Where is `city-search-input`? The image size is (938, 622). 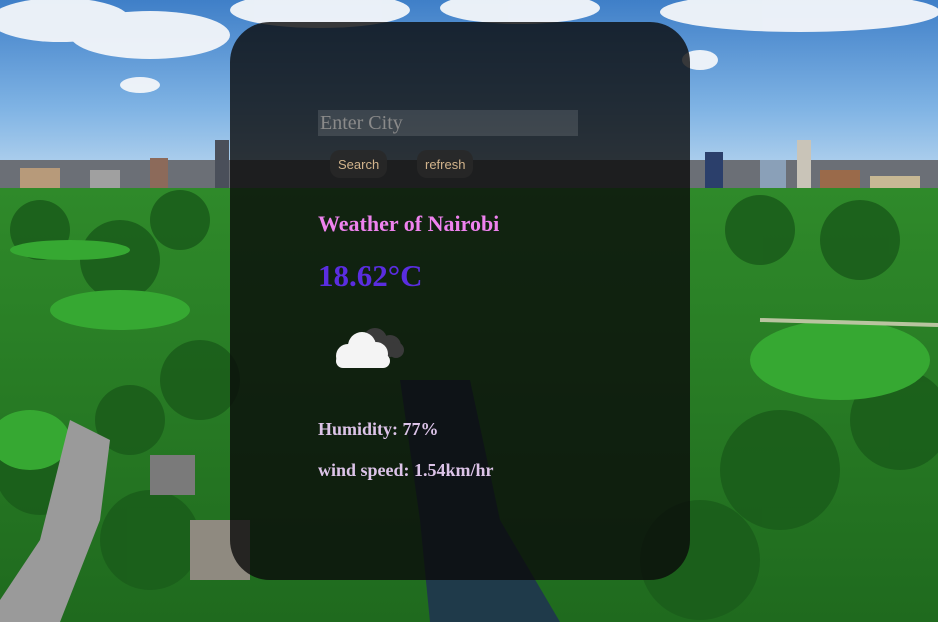
city-search-input is located at coordinates (448, 123).